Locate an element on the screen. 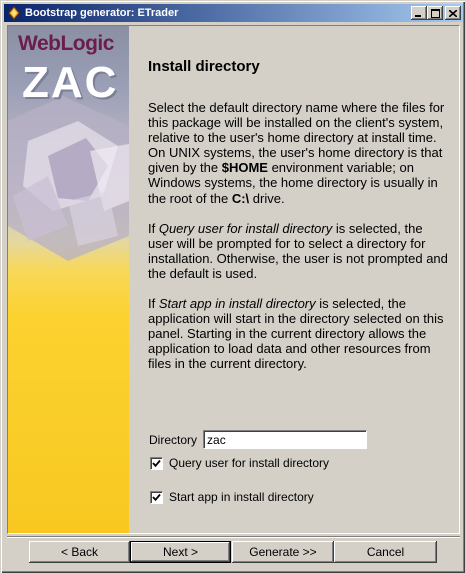 Image resolution: width=465 pixels, height=573 pixels. minimize-icon is located at coordinates (418, 15).